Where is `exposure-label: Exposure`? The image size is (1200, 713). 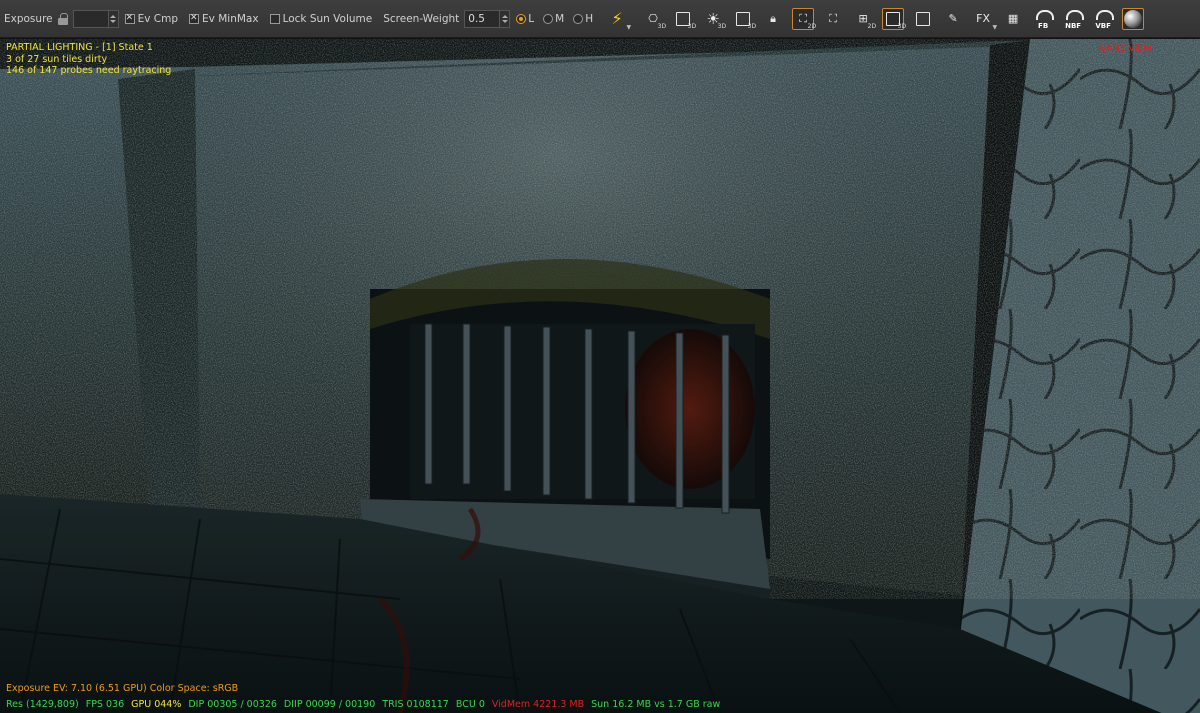
exposure-label: Exposure is located at coordinates (28, 18).